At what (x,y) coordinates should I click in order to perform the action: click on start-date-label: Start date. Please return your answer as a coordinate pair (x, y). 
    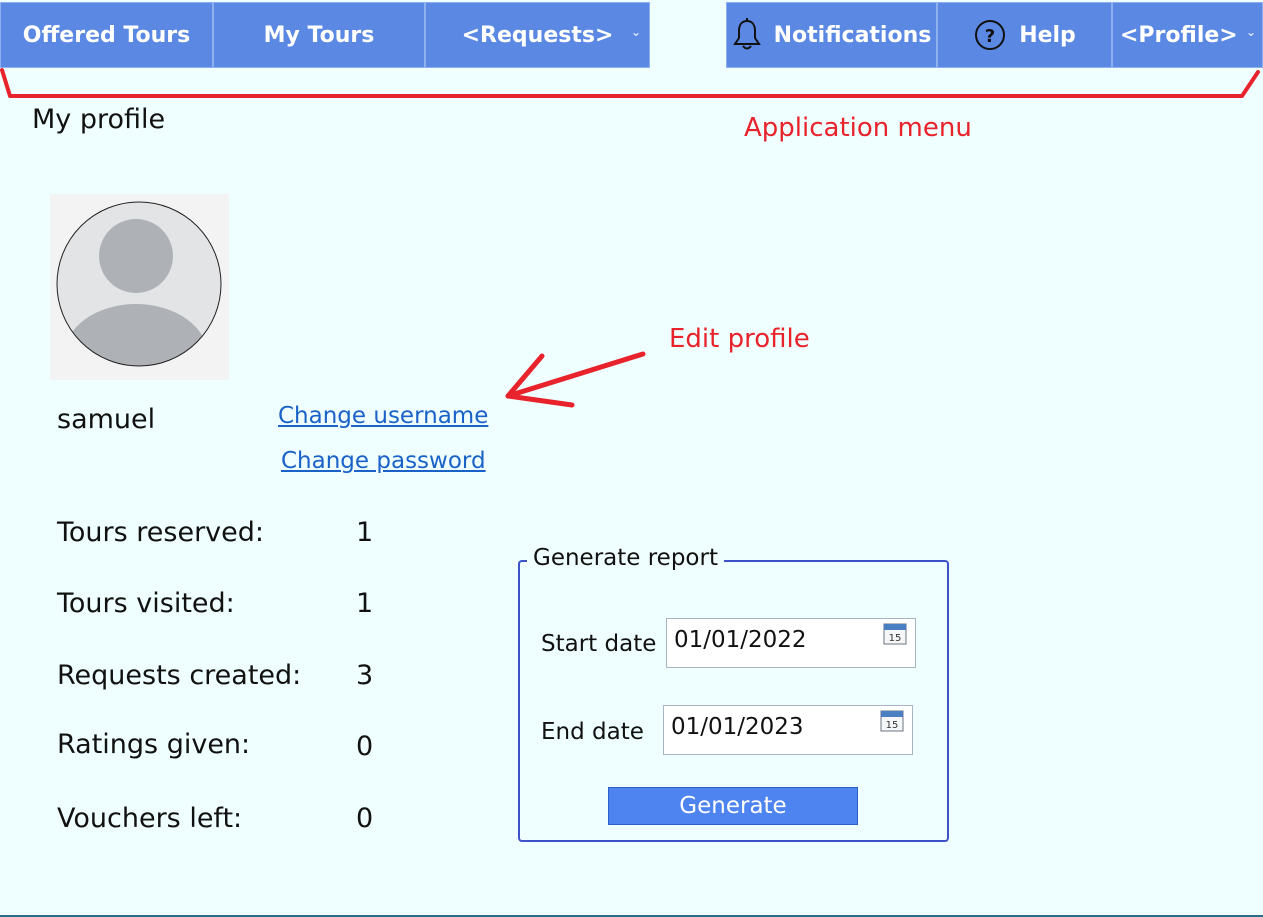
    Looking at the image, I should click on (599, 644).